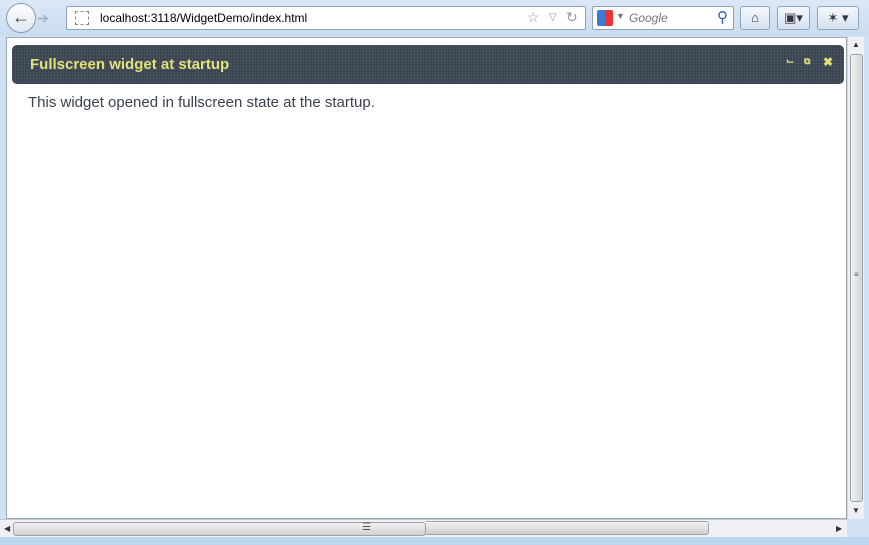  Describe the element at coordinates (434, 541) in the screenshot. I see `status-bar` at that location.